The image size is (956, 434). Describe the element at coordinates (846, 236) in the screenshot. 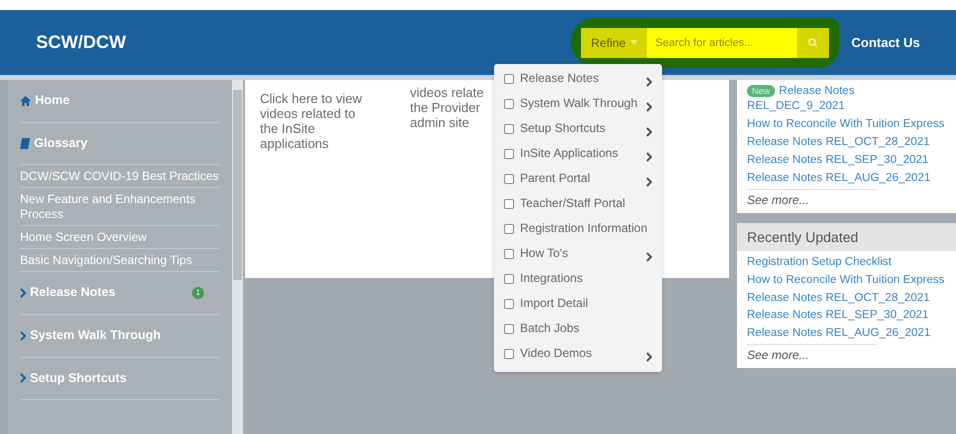

I see `card-title: Recently Updated` at that location.